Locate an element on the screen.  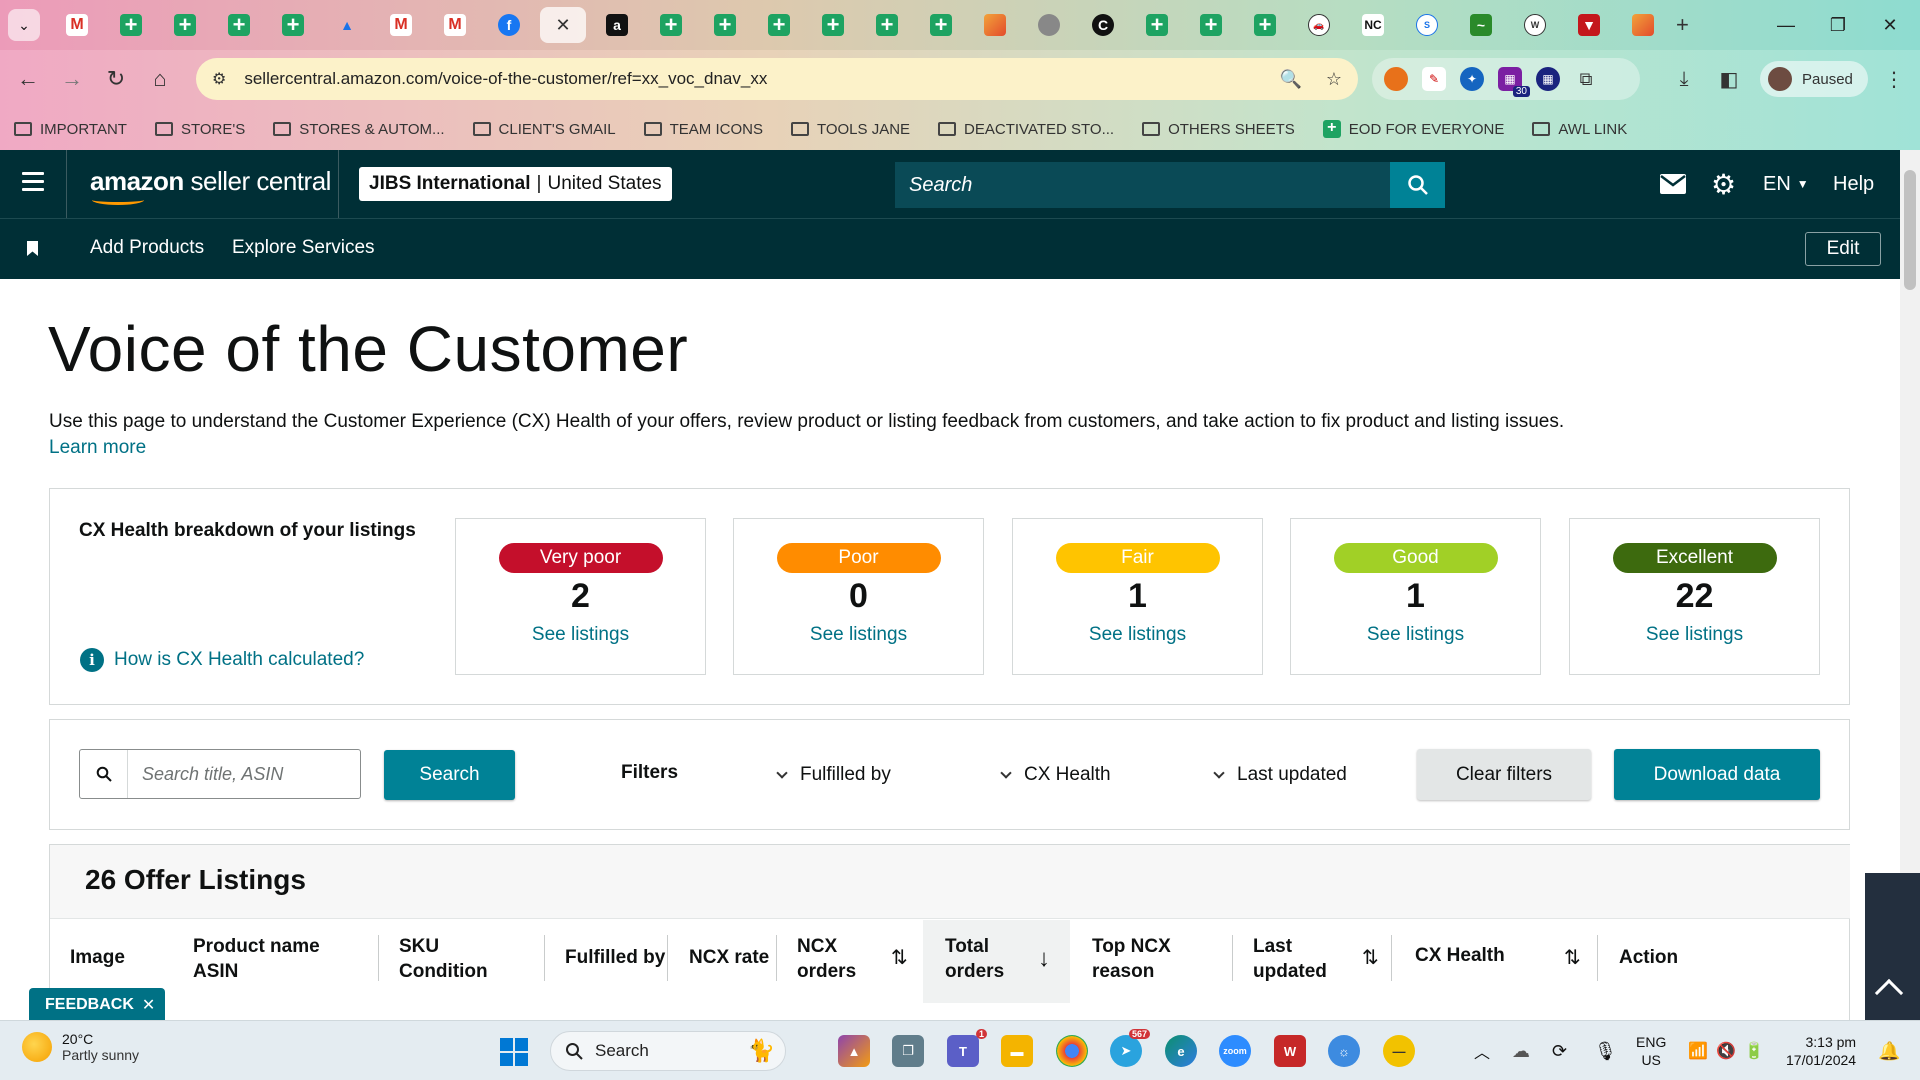
good-see-listings: See listings is located at coordinates (1415, 635).